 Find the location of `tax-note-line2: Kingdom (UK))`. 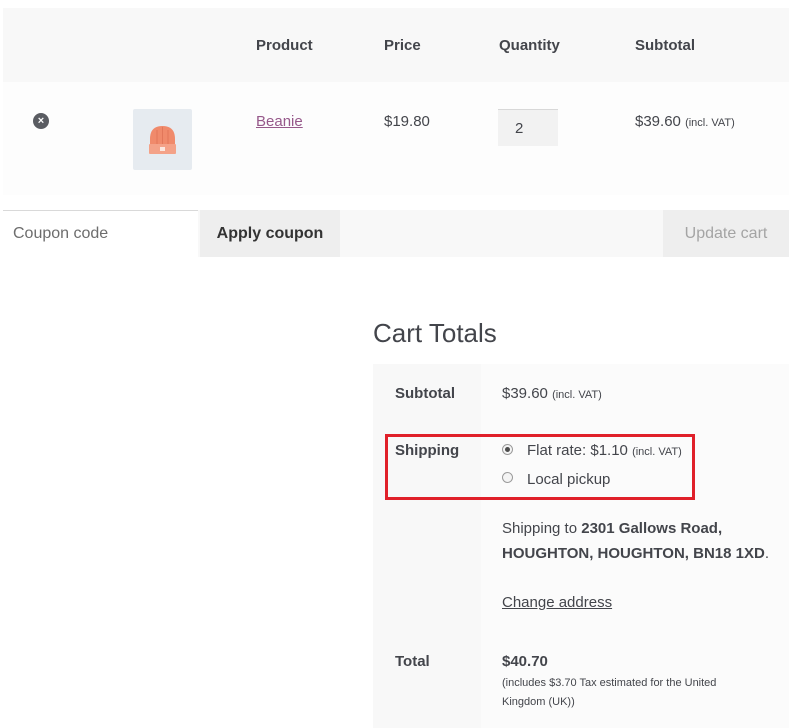

tax-note-line2: Kingdom (UK)) is located at coordinates (538, 702).